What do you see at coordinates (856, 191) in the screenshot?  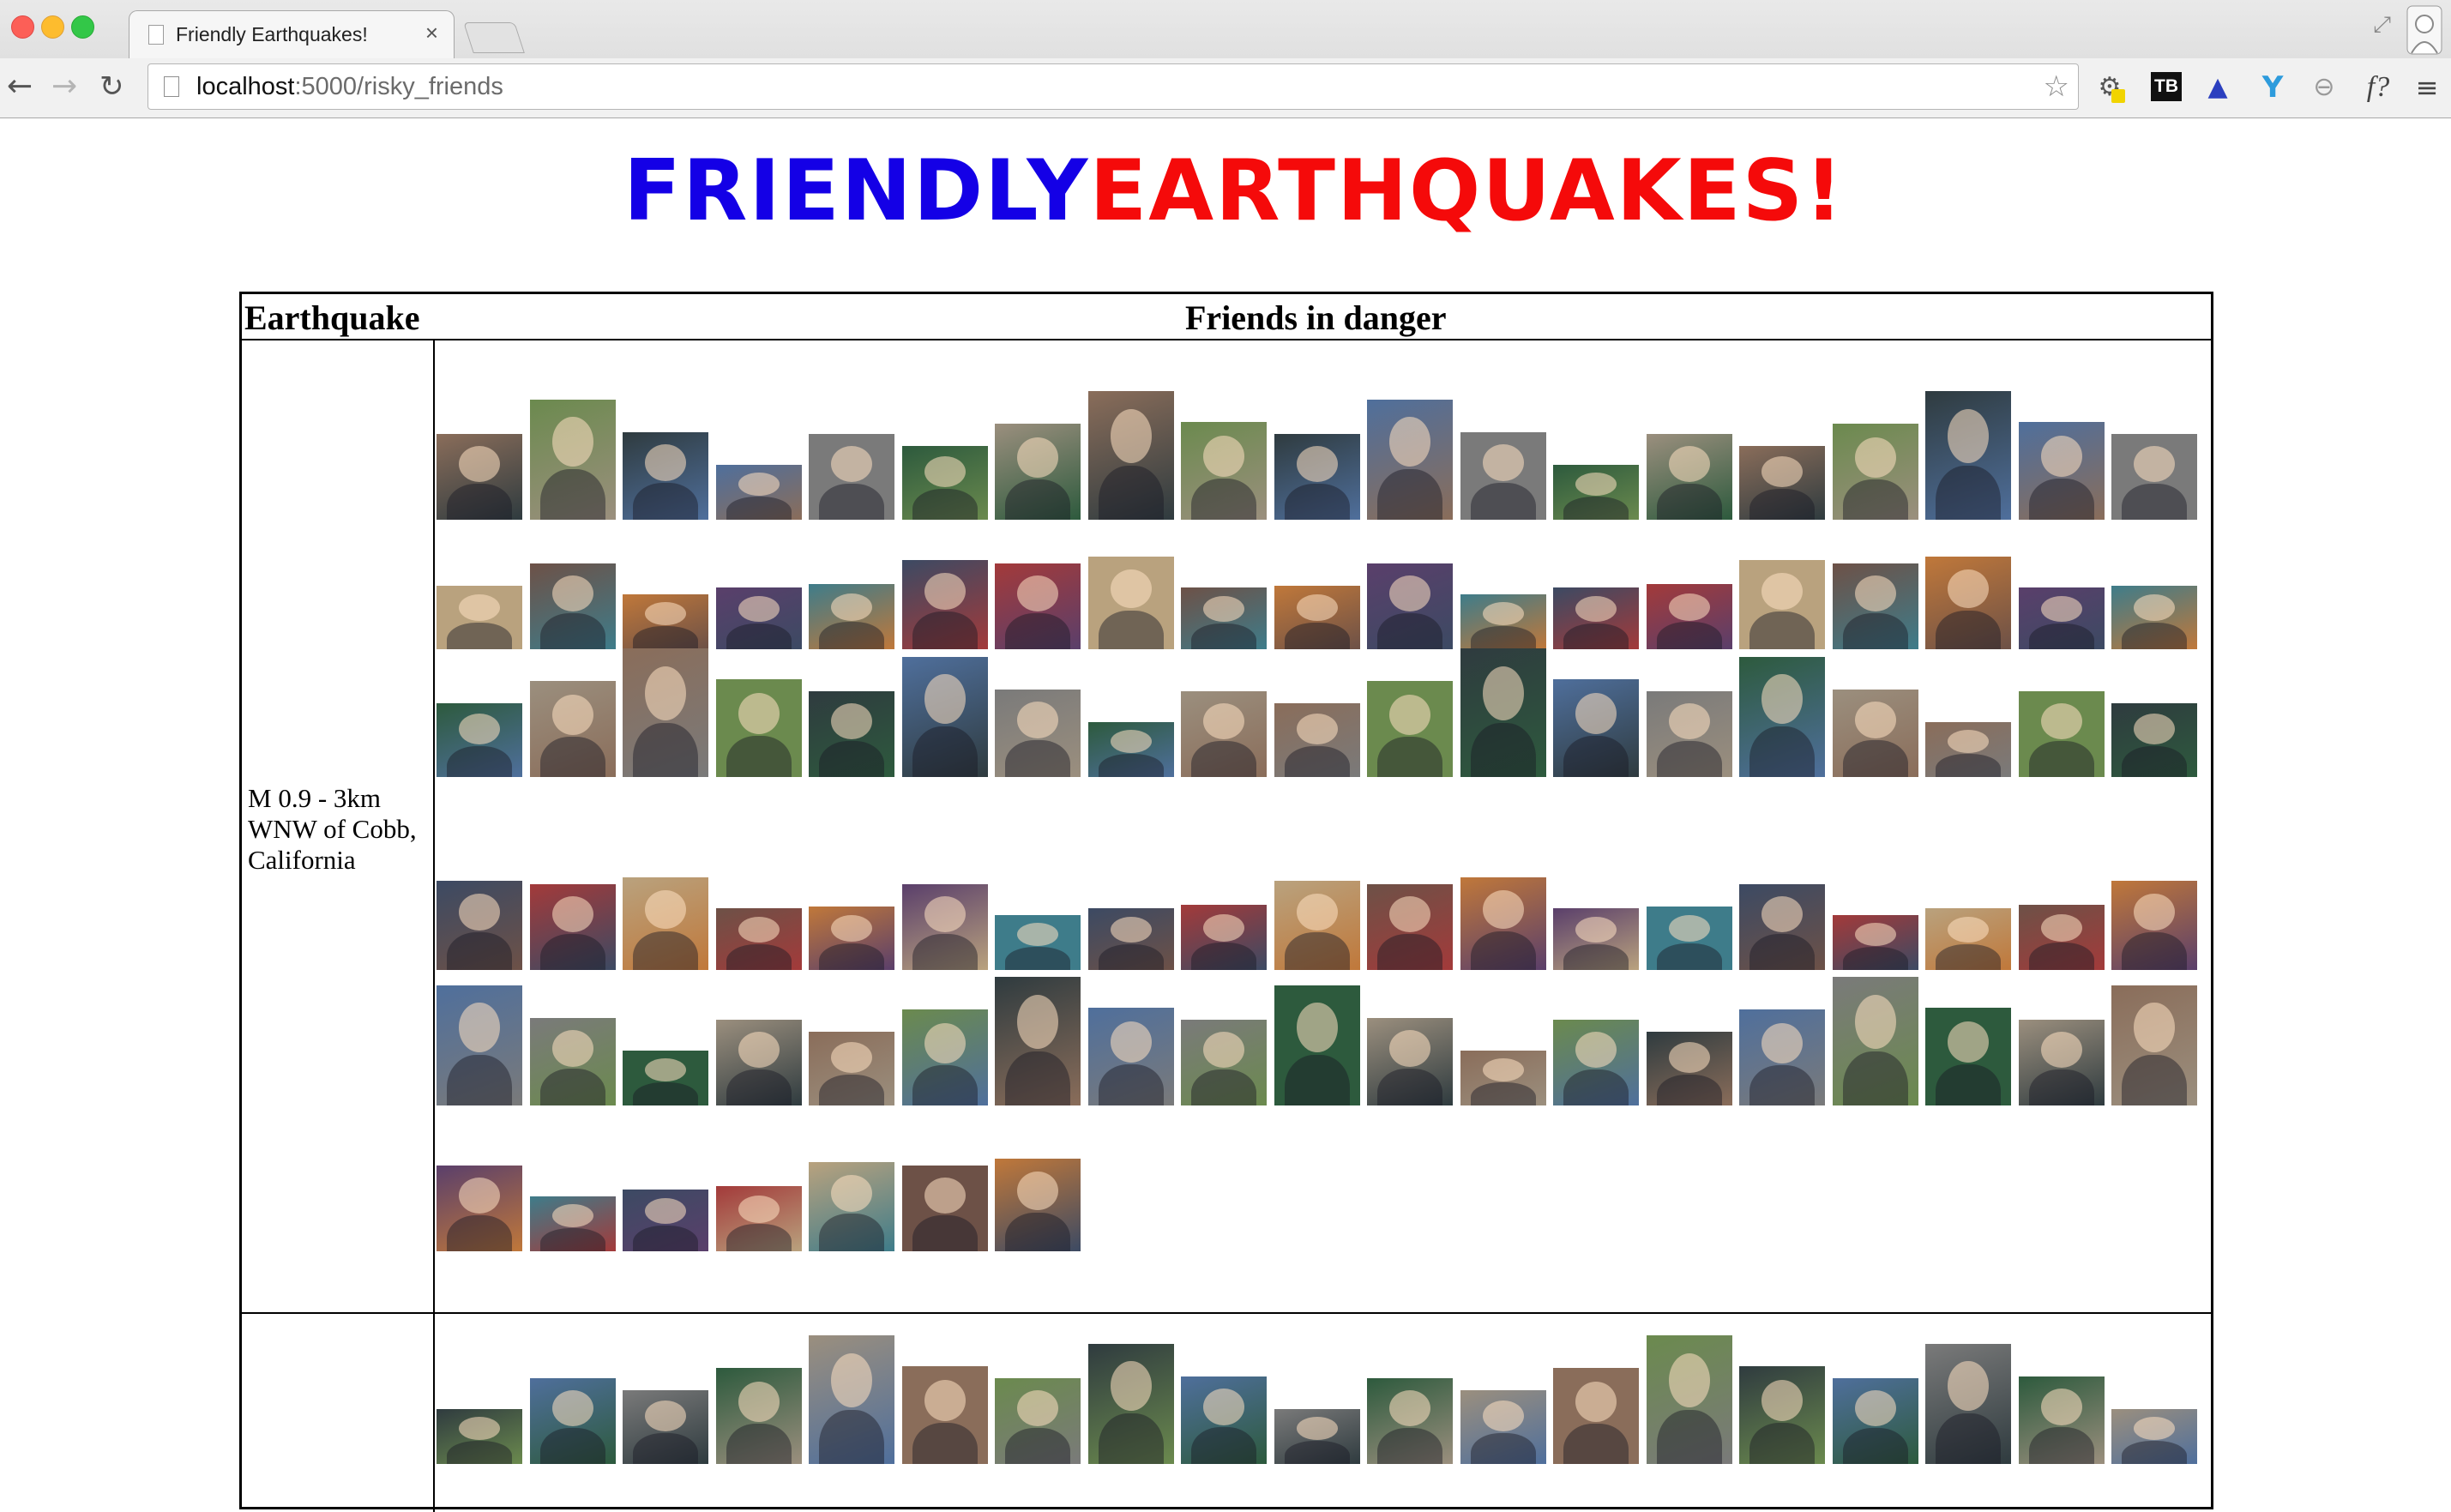 I see `logo-friendly: FRIENDLY` at bounding box center [856, 191].